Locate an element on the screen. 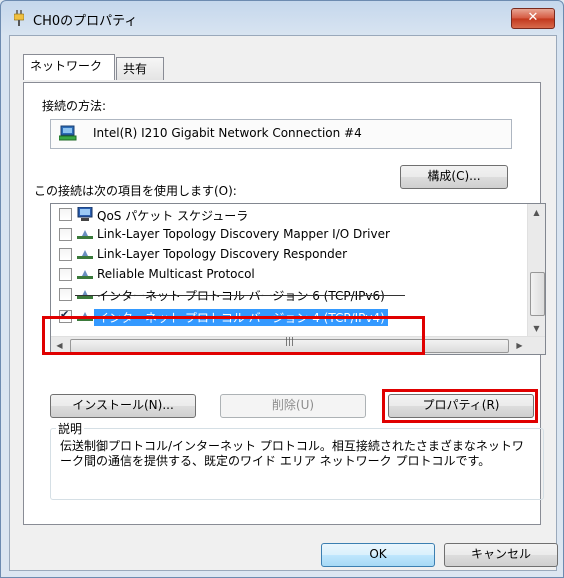 This screenshot has width=564, height=578. list-item: インターネット プロトコル バージョン 6 (TCP/IPv6) is located at coordinates (288, 295).